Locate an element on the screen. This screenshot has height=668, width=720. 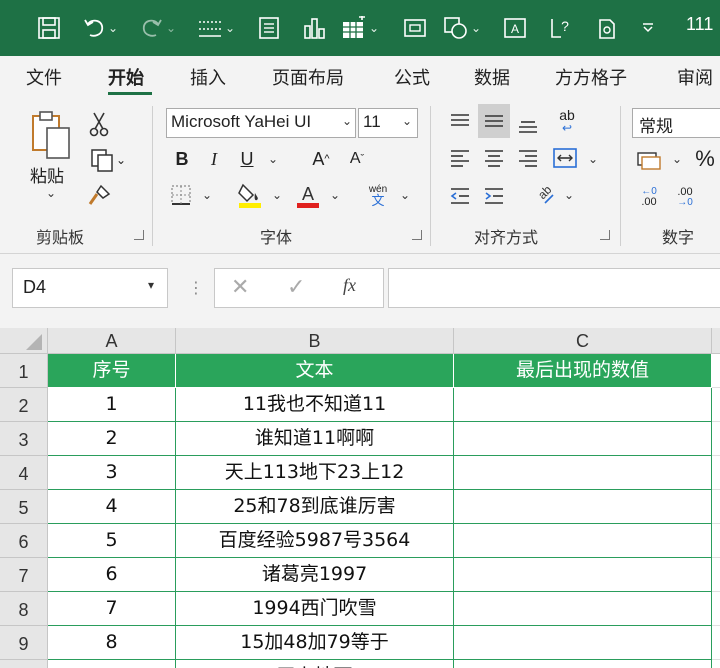
cell-b: 1994西门吹雪 is located at coordinates (315, 609).